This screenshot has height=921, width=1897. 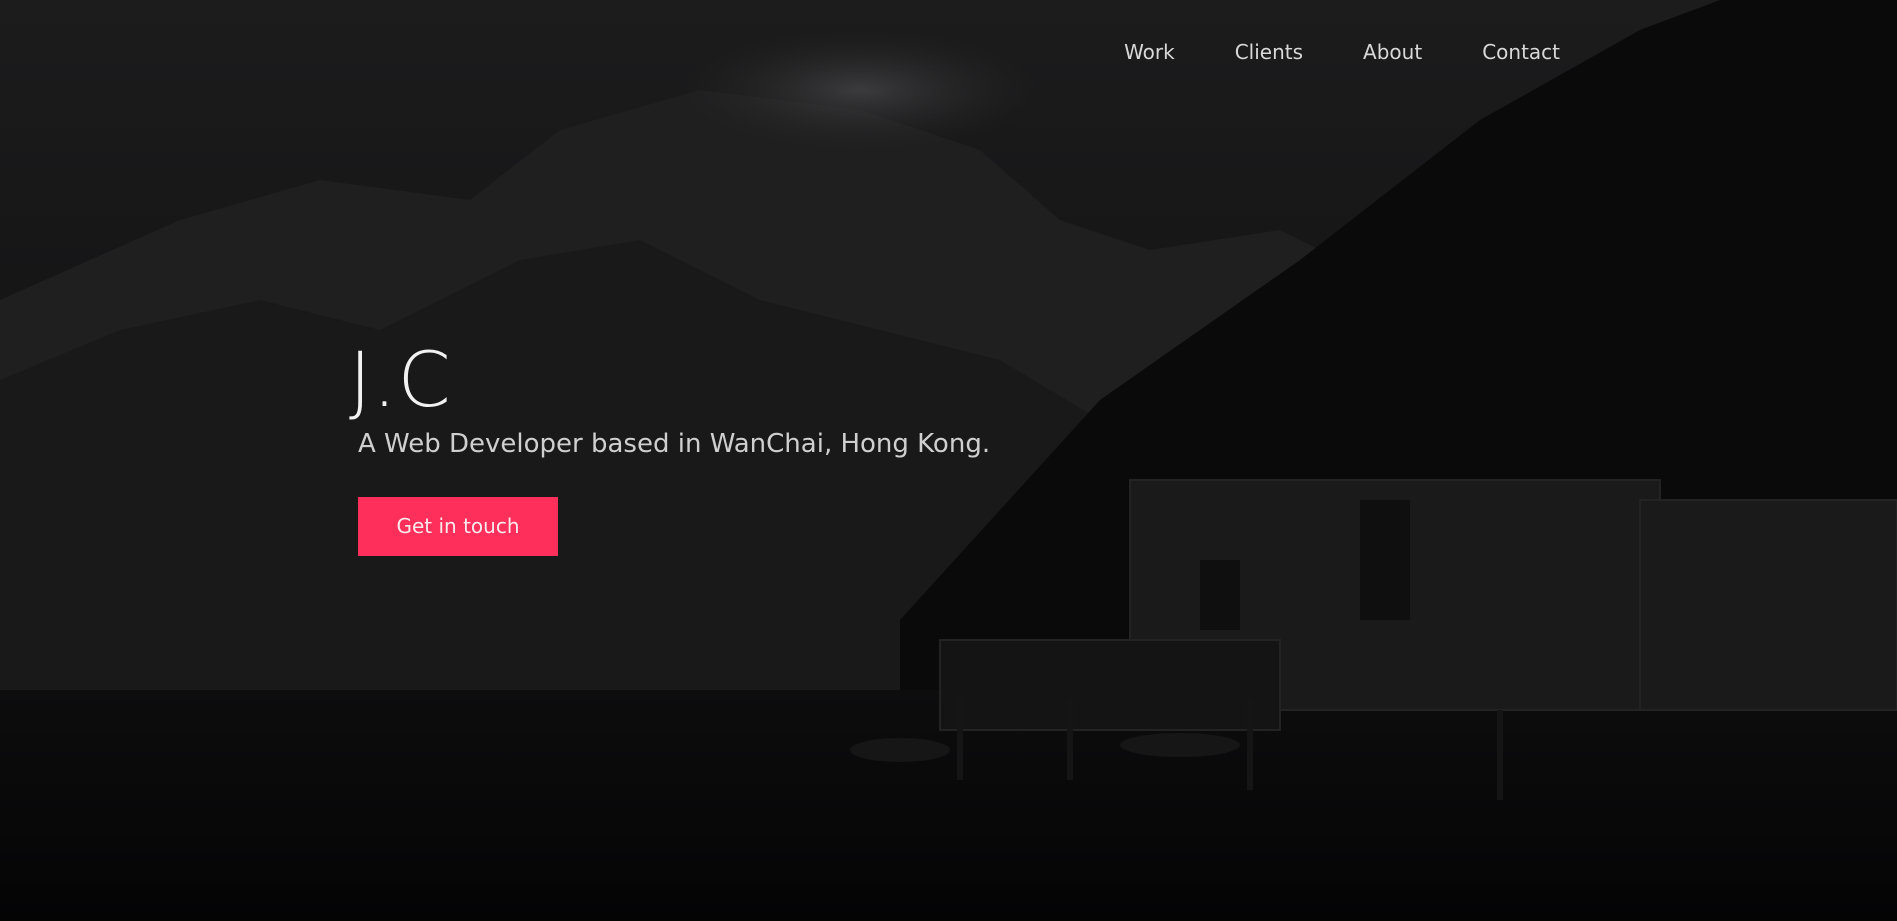 What do you see at coordinates (1521, 52) in the screenshot?
I see `nav-link-contact: Contact` at bounding box center [1521, 52].